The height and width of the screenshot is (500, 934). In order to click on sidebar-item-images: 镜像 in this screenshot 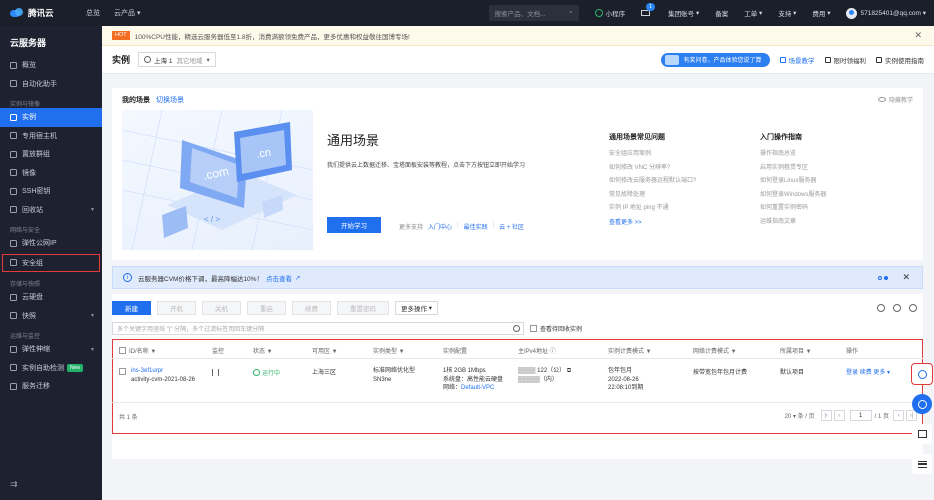, I will do `click(51, 173)`.